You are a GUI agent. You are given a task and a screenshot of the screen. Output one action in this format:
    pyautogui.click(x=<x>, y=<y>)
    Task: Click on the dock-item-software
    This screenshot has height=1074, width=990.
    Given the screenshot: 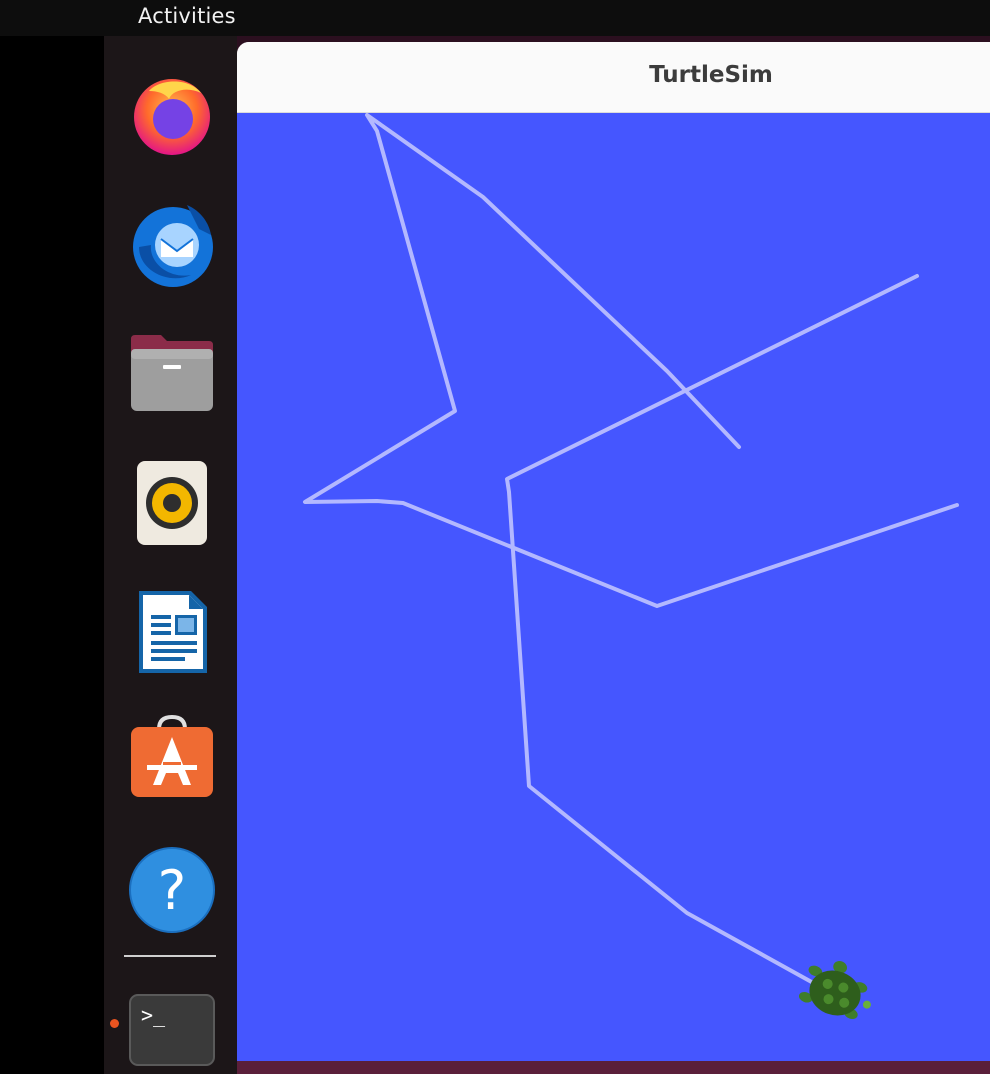 What is the action you would take?
    pyautogui.click(x=172, y=758)
    